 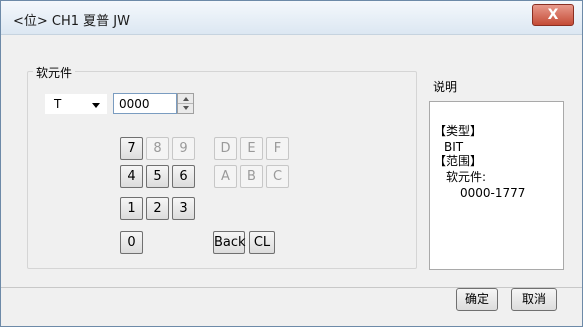 What do you see at coordinates (262, 242) in the screenshot?
I see `clear-button: CL` at bounding box center [262, 242].